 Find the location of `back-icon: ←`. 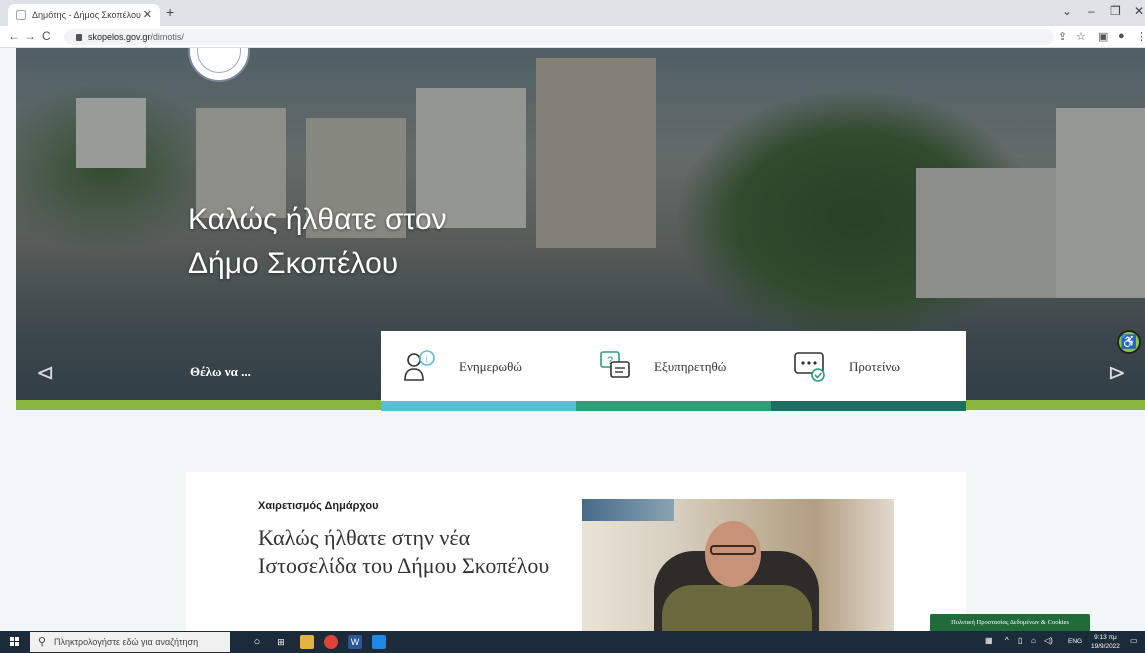

back-icon: ← is located at coordinates (14, 36).